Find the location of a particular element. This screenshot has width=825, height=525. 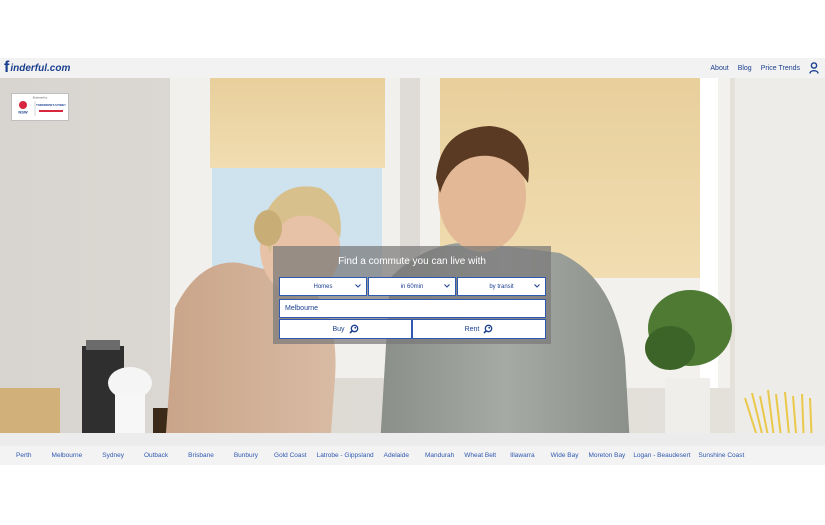

transport-mode-value: by transit is located at coordinates (501, 286).